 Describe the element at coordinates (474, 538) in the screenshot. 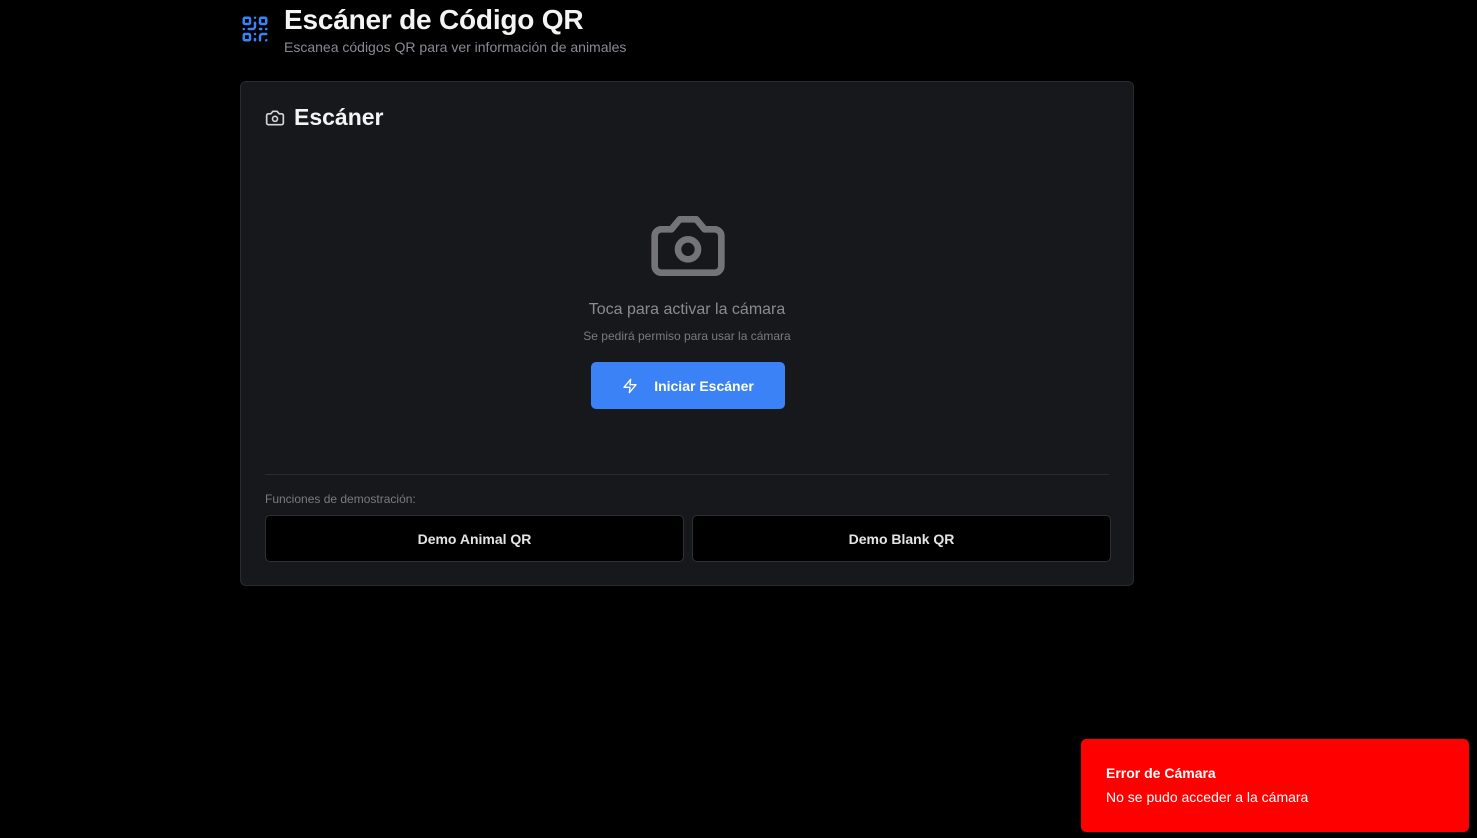

I see `demo-animal-qr-button: Demo Animal QR` at that location.